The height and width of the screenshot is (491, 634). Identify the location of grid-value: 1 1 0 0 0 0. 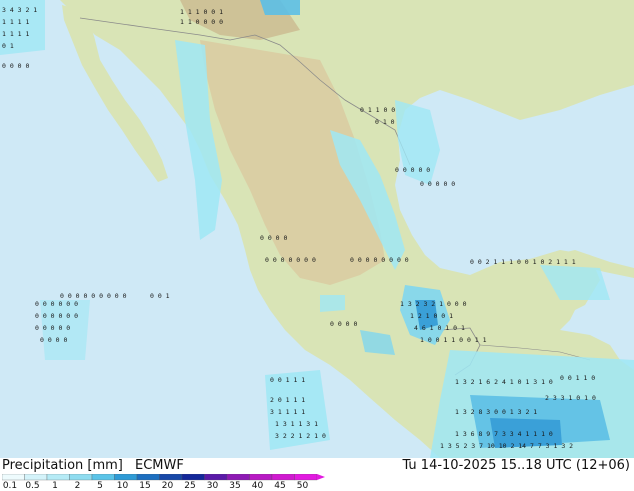
(201, 22).